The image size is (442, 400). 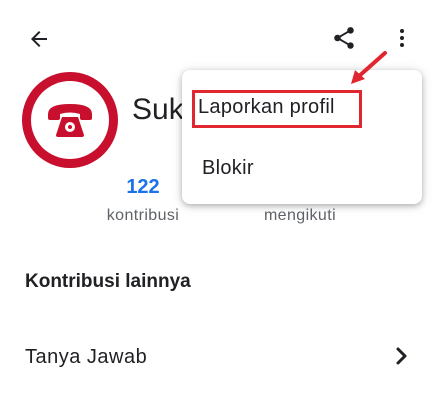 I want to click on more-vert-icon, so click(x=402, y=38).